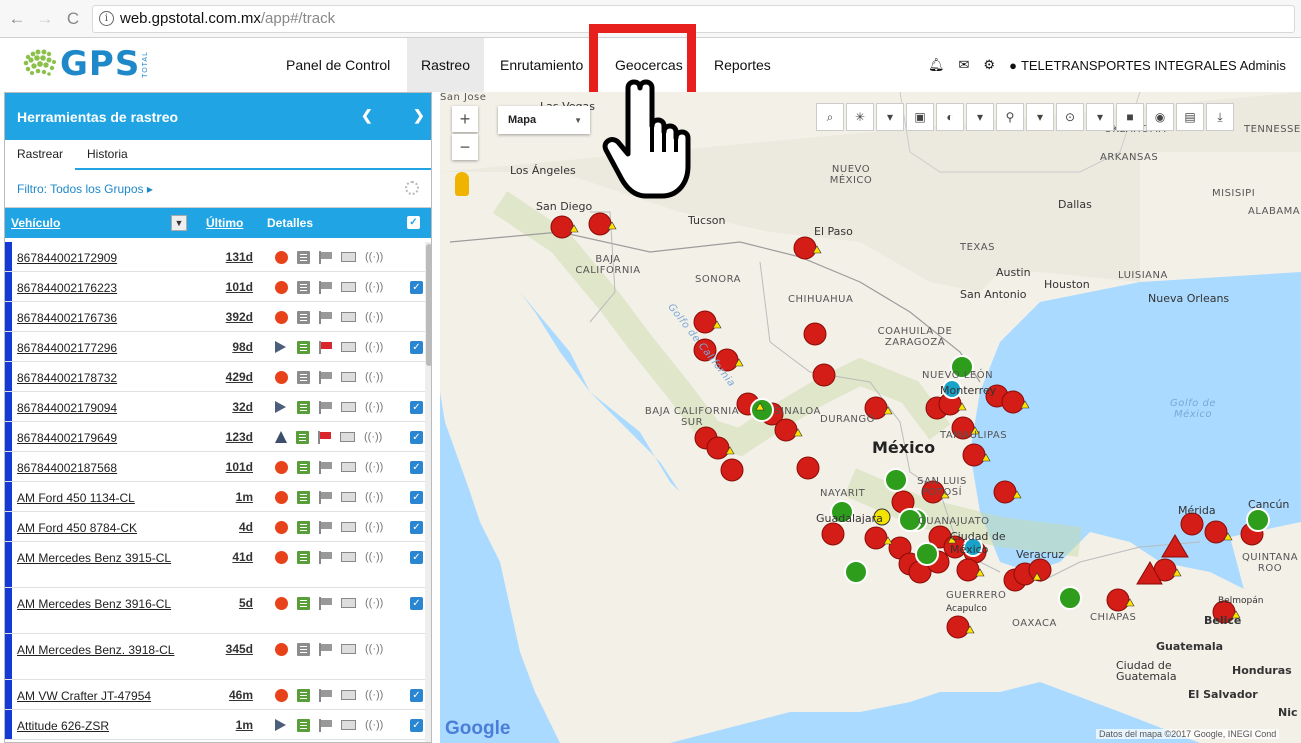  I want to click on group-filter: Filtro: Todos los Grupos ▸, so click(218, 189).